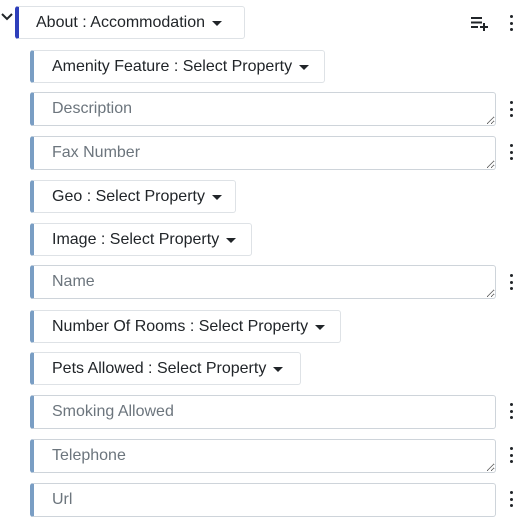 Image resolution: width=528 pixels, height=531 pixels. Describe the element at coordinates (511, 282) in the screenshot. I see `name-more-menu-icon` at that location.